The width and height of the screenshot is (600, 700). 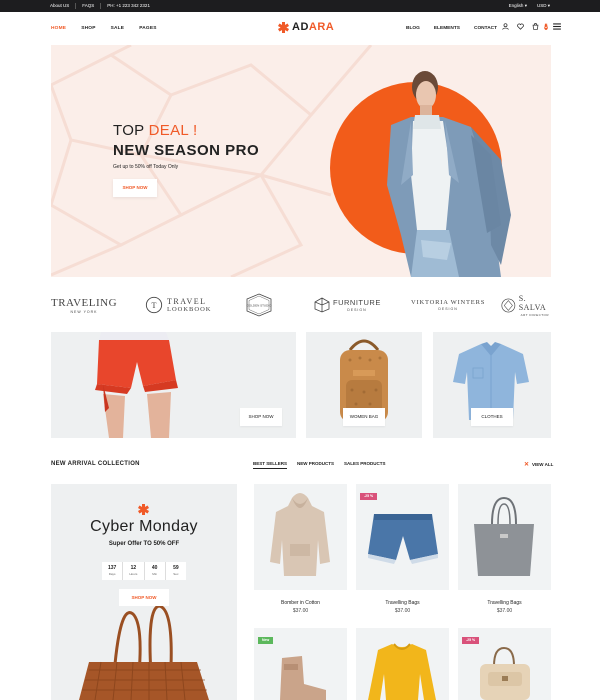 I want to click on phone-number: PH: +1 223 342 2321, so click(x=128, y=5).